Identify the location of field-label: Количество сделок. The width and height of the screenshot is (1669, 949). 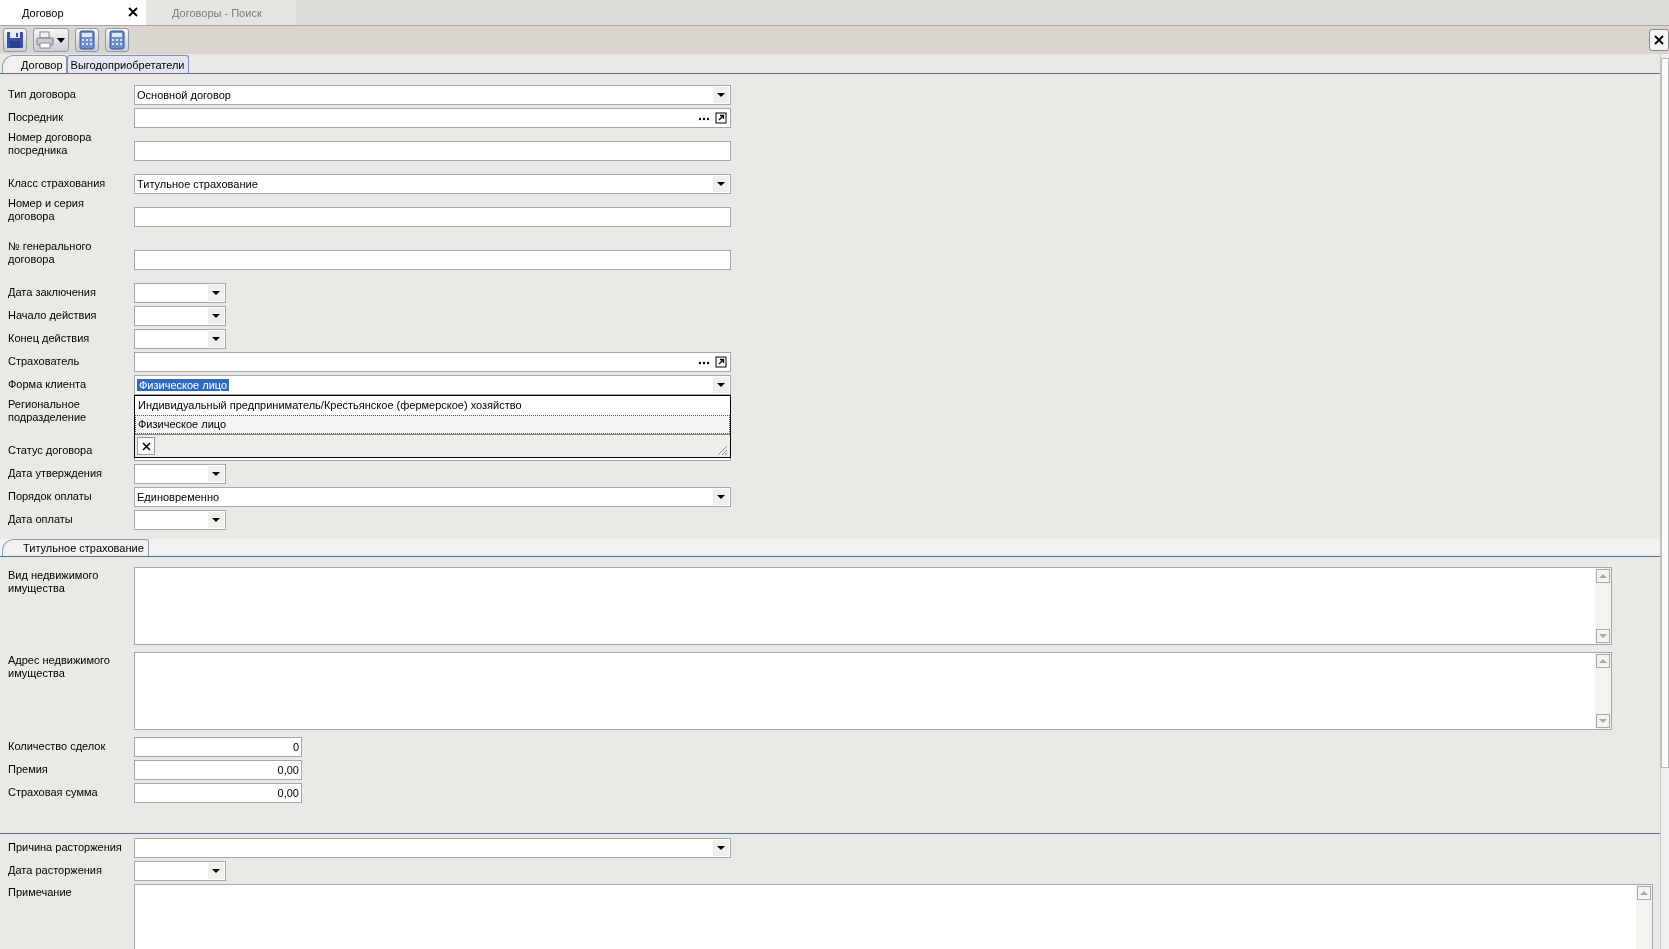
(57, 747).